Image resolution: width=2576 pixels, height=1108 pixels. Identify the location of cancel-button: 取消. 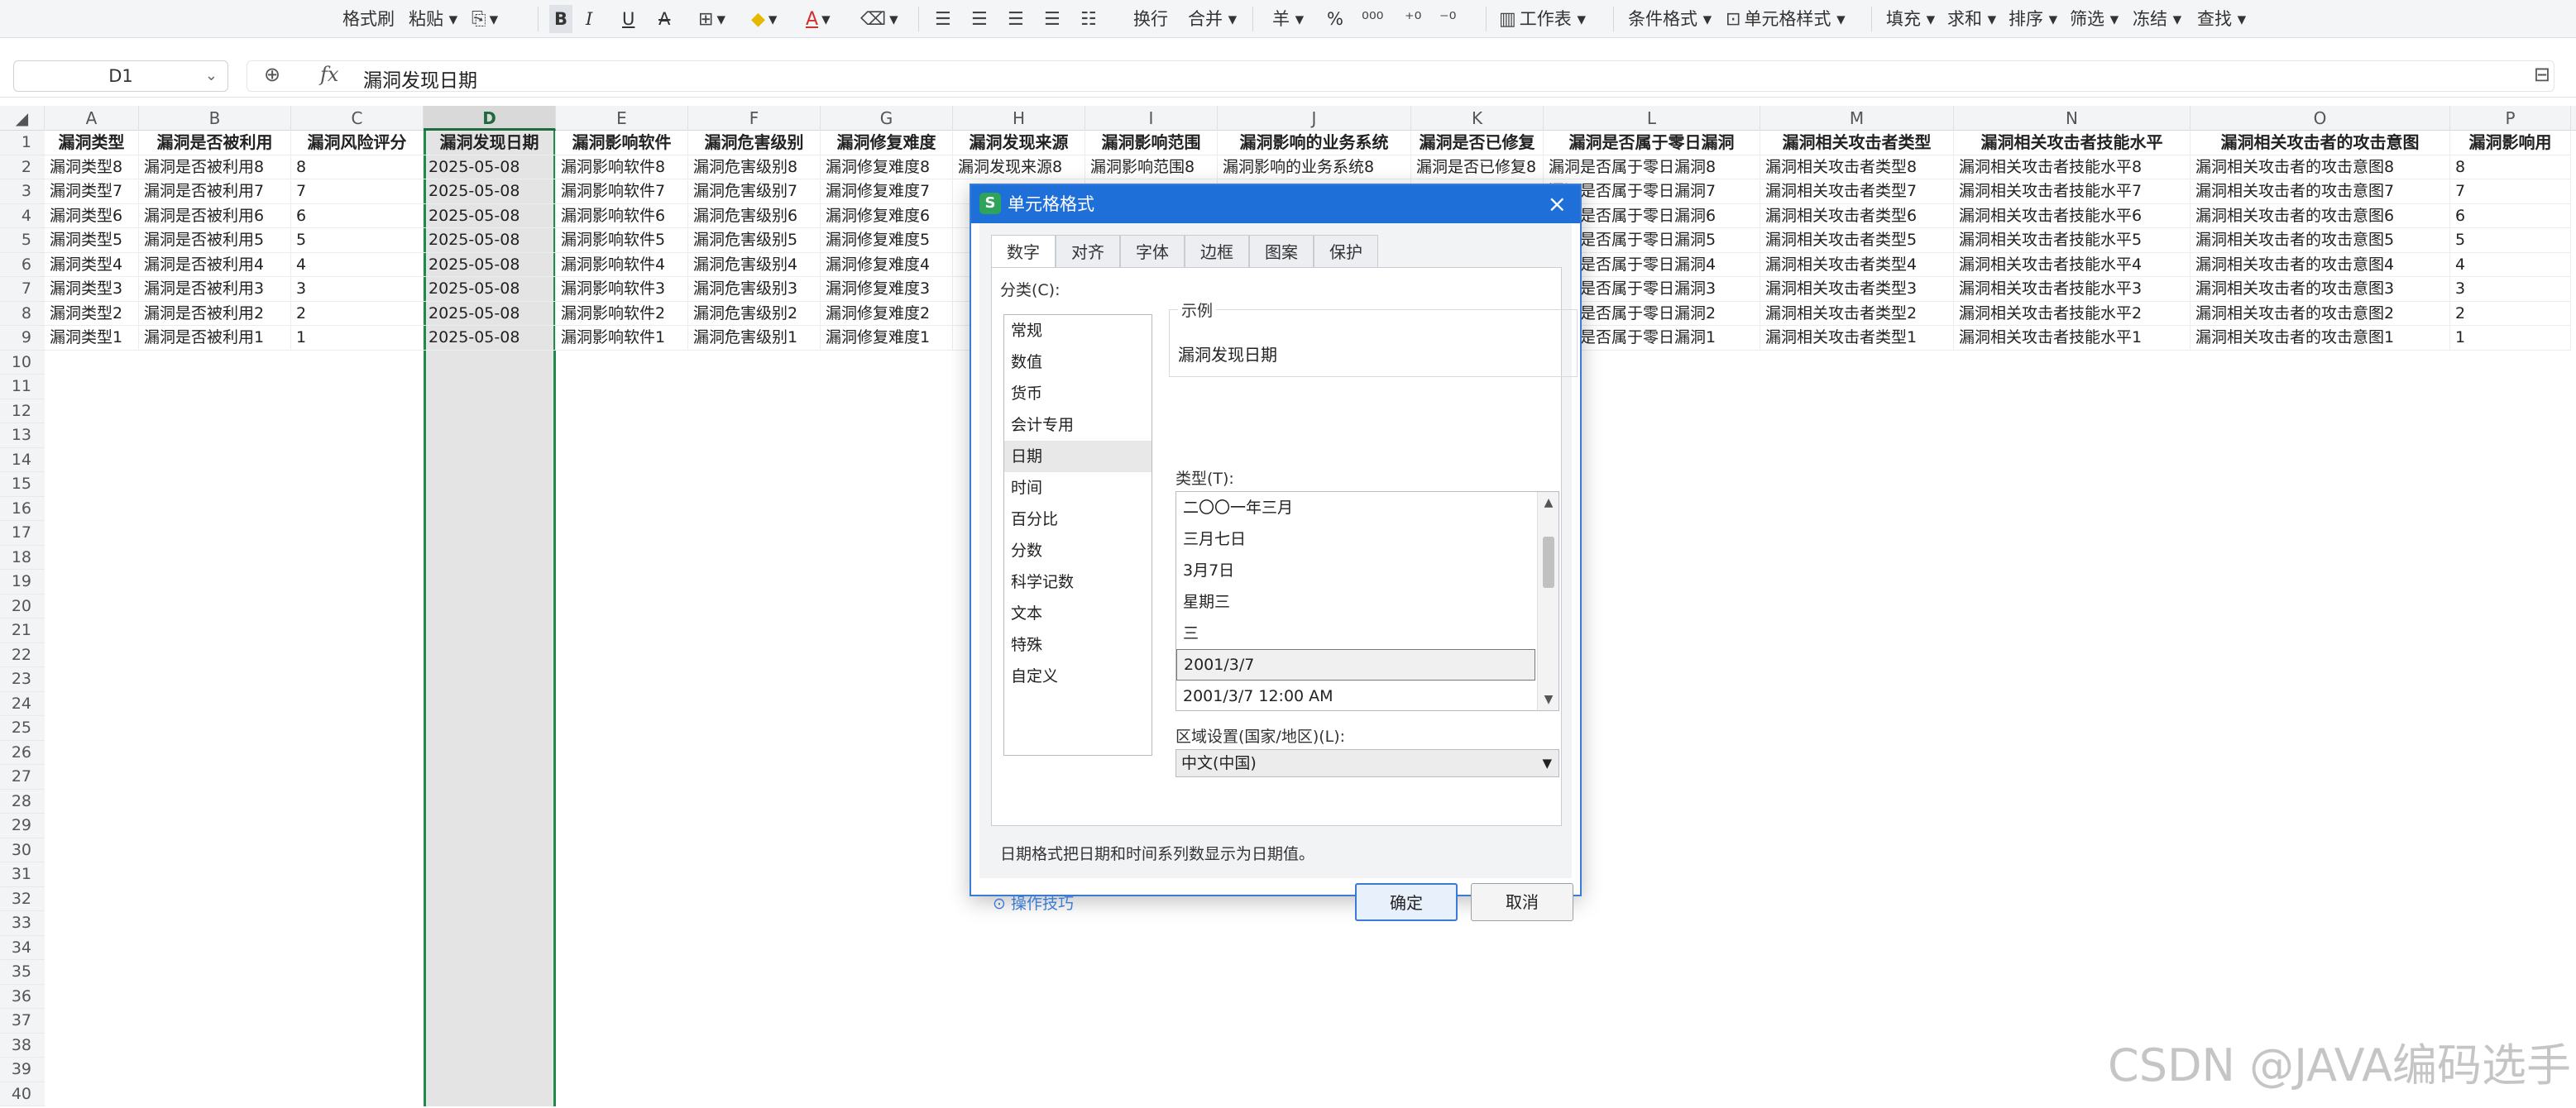
(1522, 902).